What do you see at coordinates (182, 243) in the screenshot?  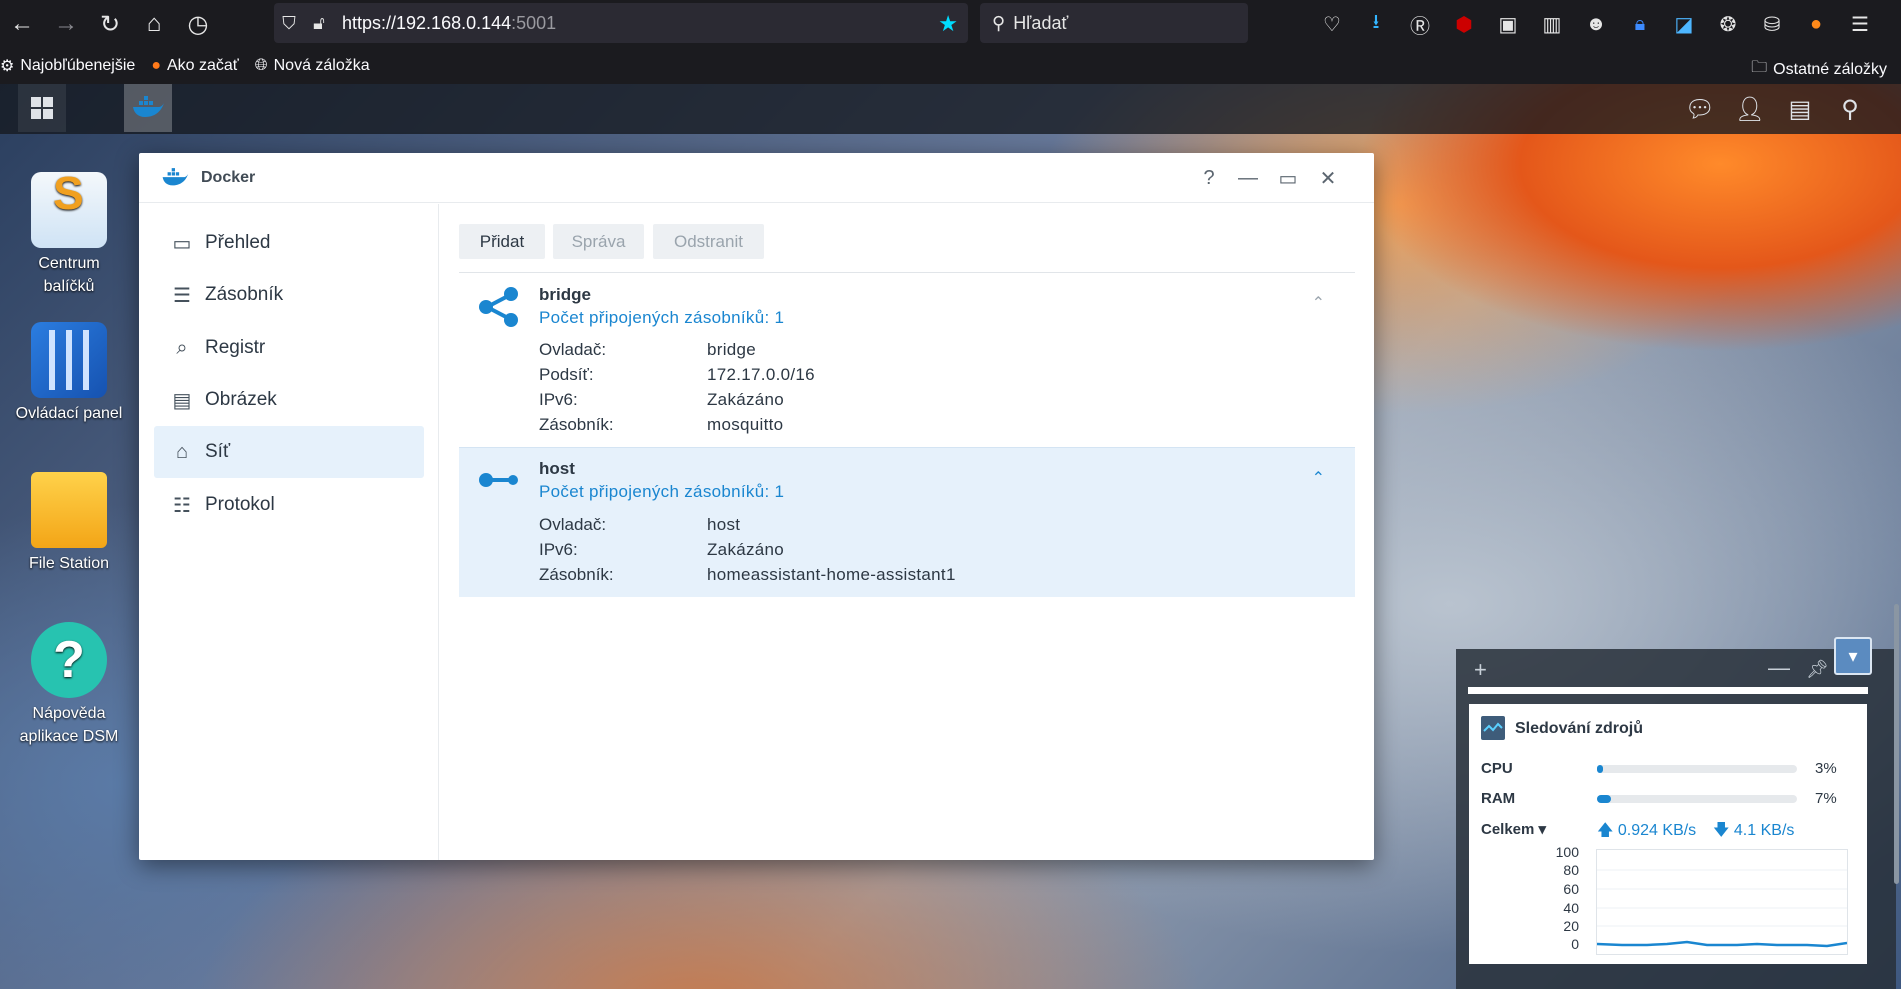 I see `overview-icon: ▭` at bounding box center [182, 243].